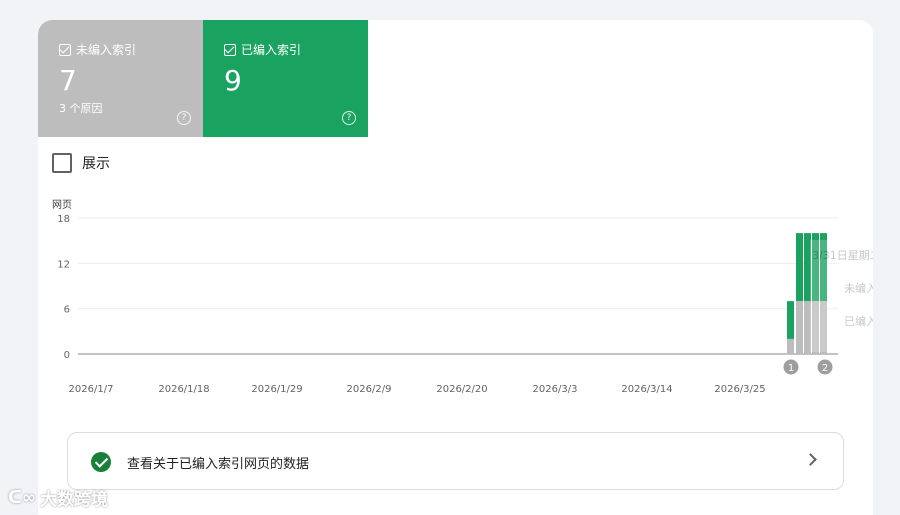 This screenshot has height=515, width=900. What do you see at coordinates (218, 464) in the screenshot?
I see `indexed-pages-link-text: 查看关于已编入索引网页的数据` at bounding box center [218, 464].